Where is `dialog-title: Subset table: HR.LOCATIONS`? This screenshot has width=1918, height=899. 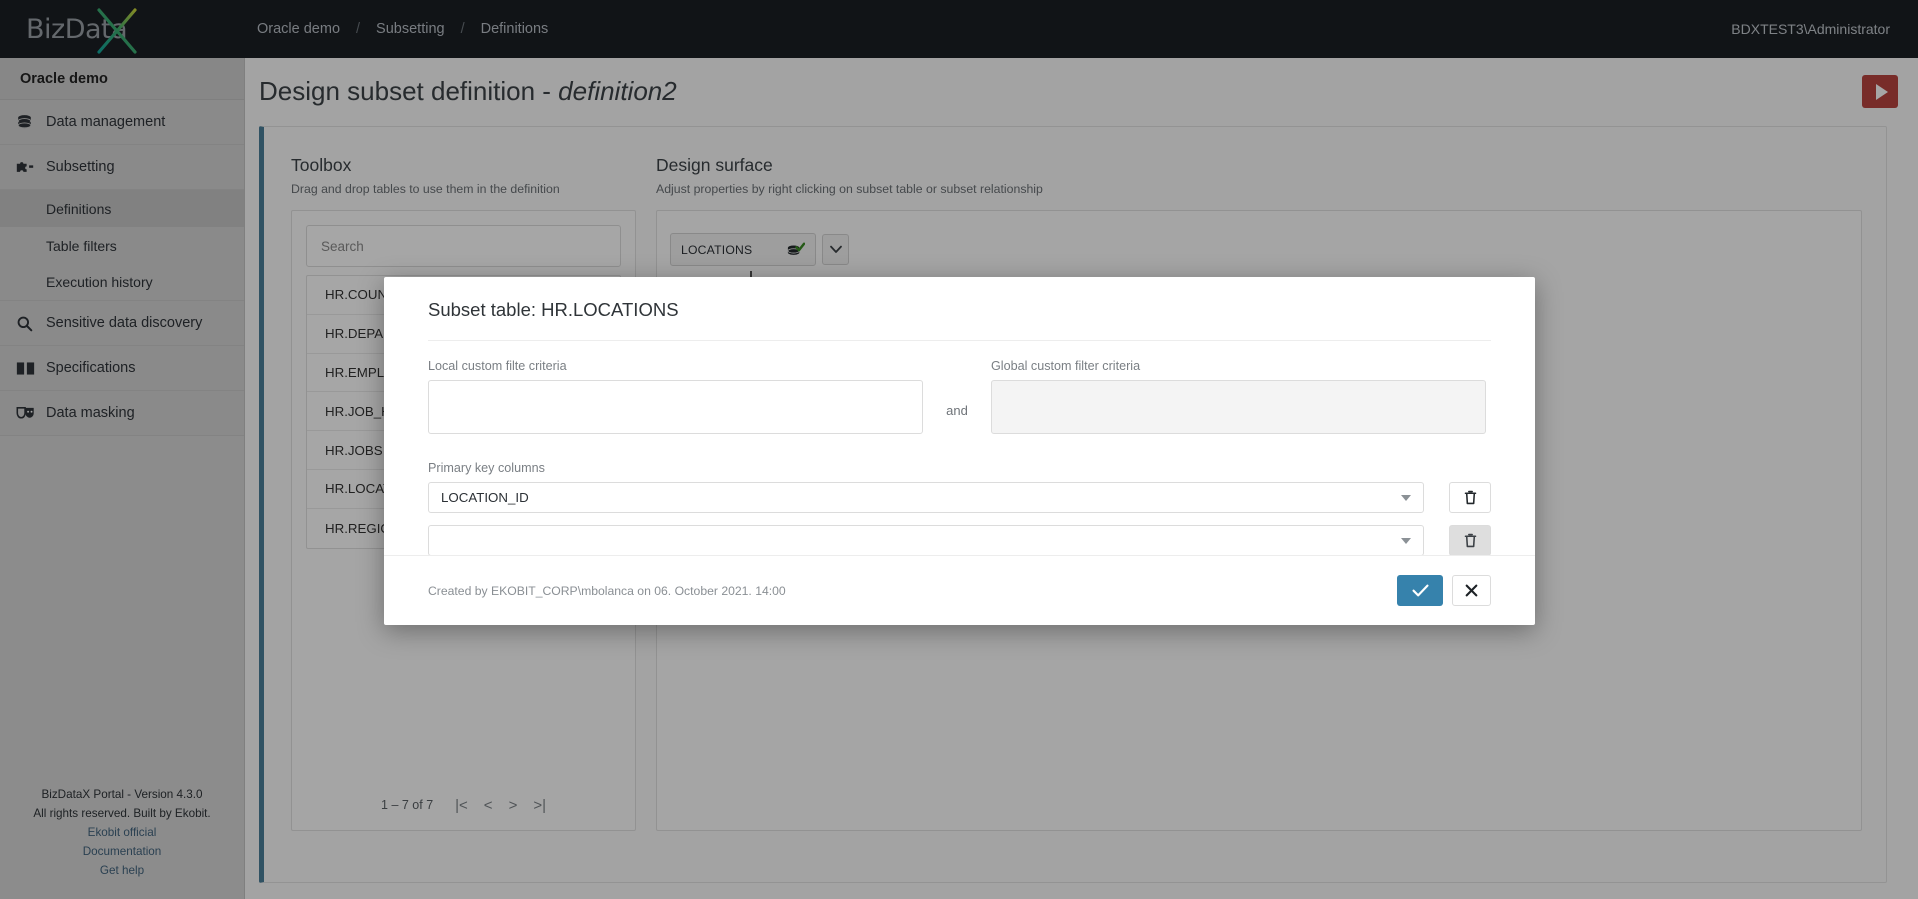
dialog-title: Subset table: HR.LOCATIONS is located at coordinates (553, 309).